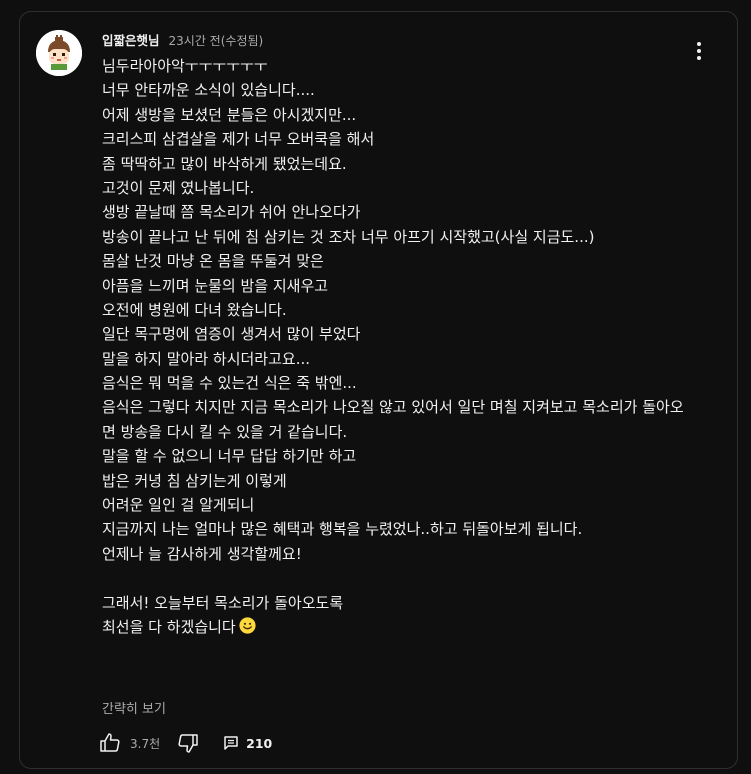 This screenshot has height=774, width=751. I want to click on comment-header: 입짧은햇님 23시간 전(수정됨), so click(182, 39).